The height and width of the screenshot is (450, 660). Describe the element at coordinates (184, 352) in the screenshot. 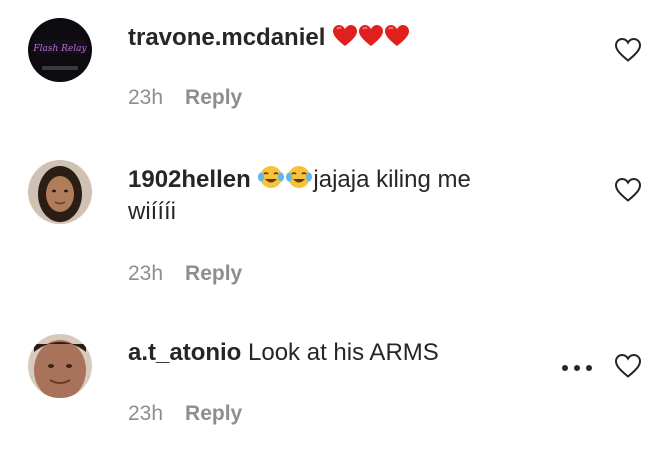

I see `username: a.t_atonio` at that location.